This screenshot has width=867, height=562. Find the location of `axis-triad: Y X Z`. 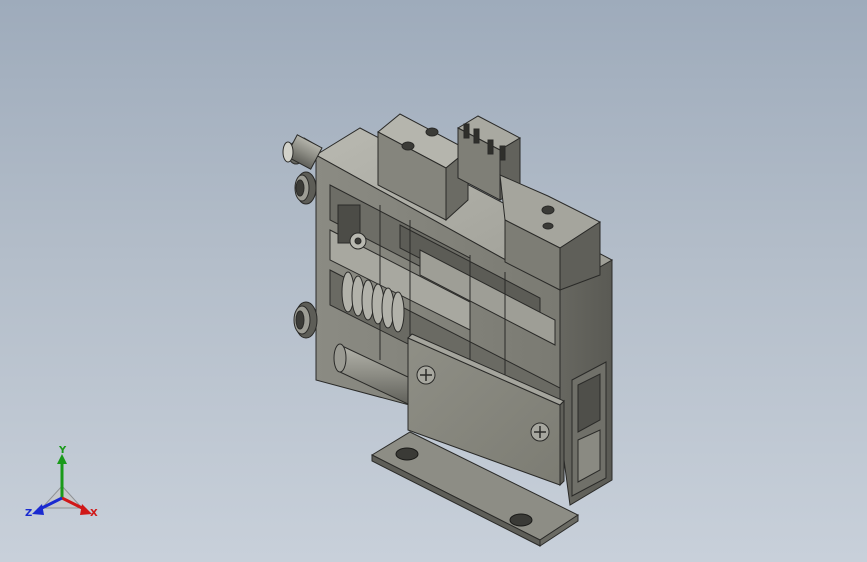

axis-triad: Y X Z is located at coordinates (67, 485).